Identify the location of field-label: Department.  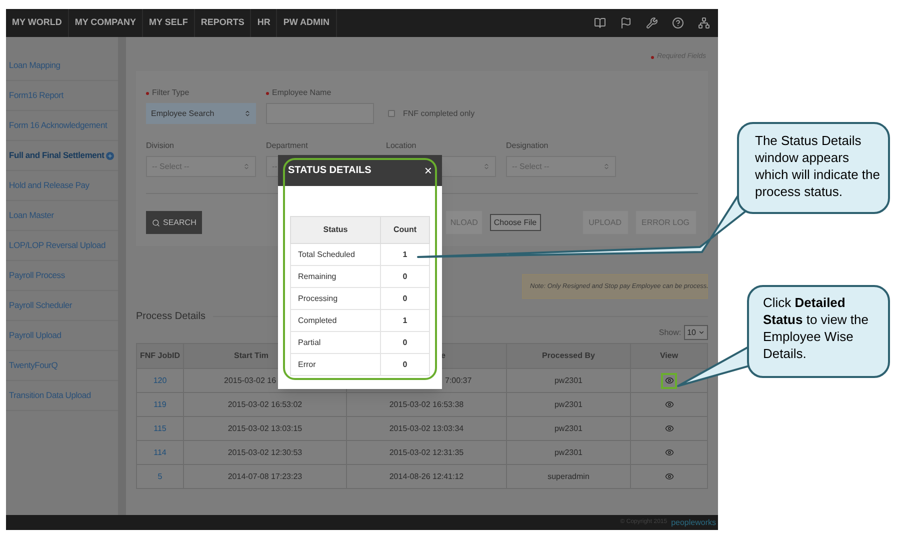
(287, 146).